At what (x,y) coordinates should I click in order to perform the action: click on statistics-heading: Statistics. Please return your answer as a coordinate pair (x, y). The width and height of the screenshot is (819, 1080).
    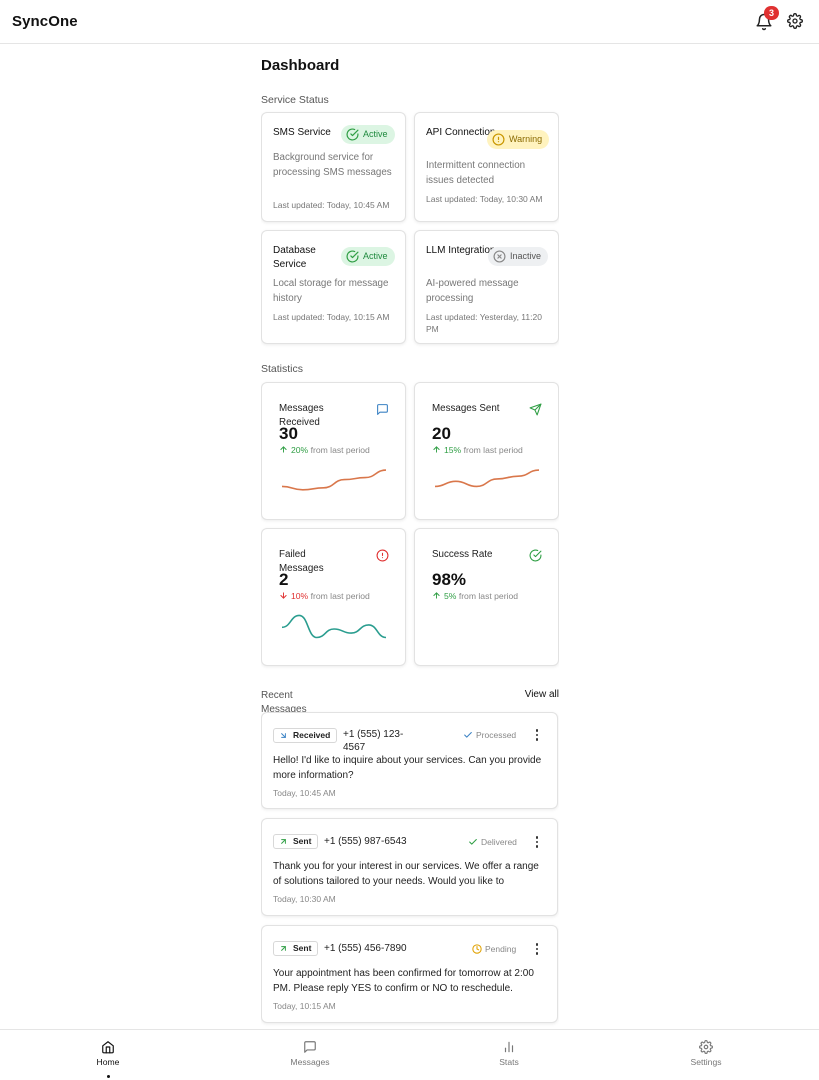
    Looking at the image, I should click on (282, 369).